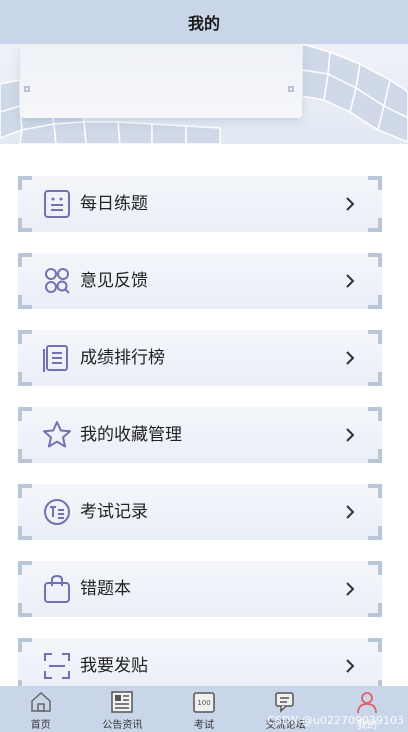 The width and height of the screenshot is (408, 732). I want to click on profile-banner, so click(204, 94).